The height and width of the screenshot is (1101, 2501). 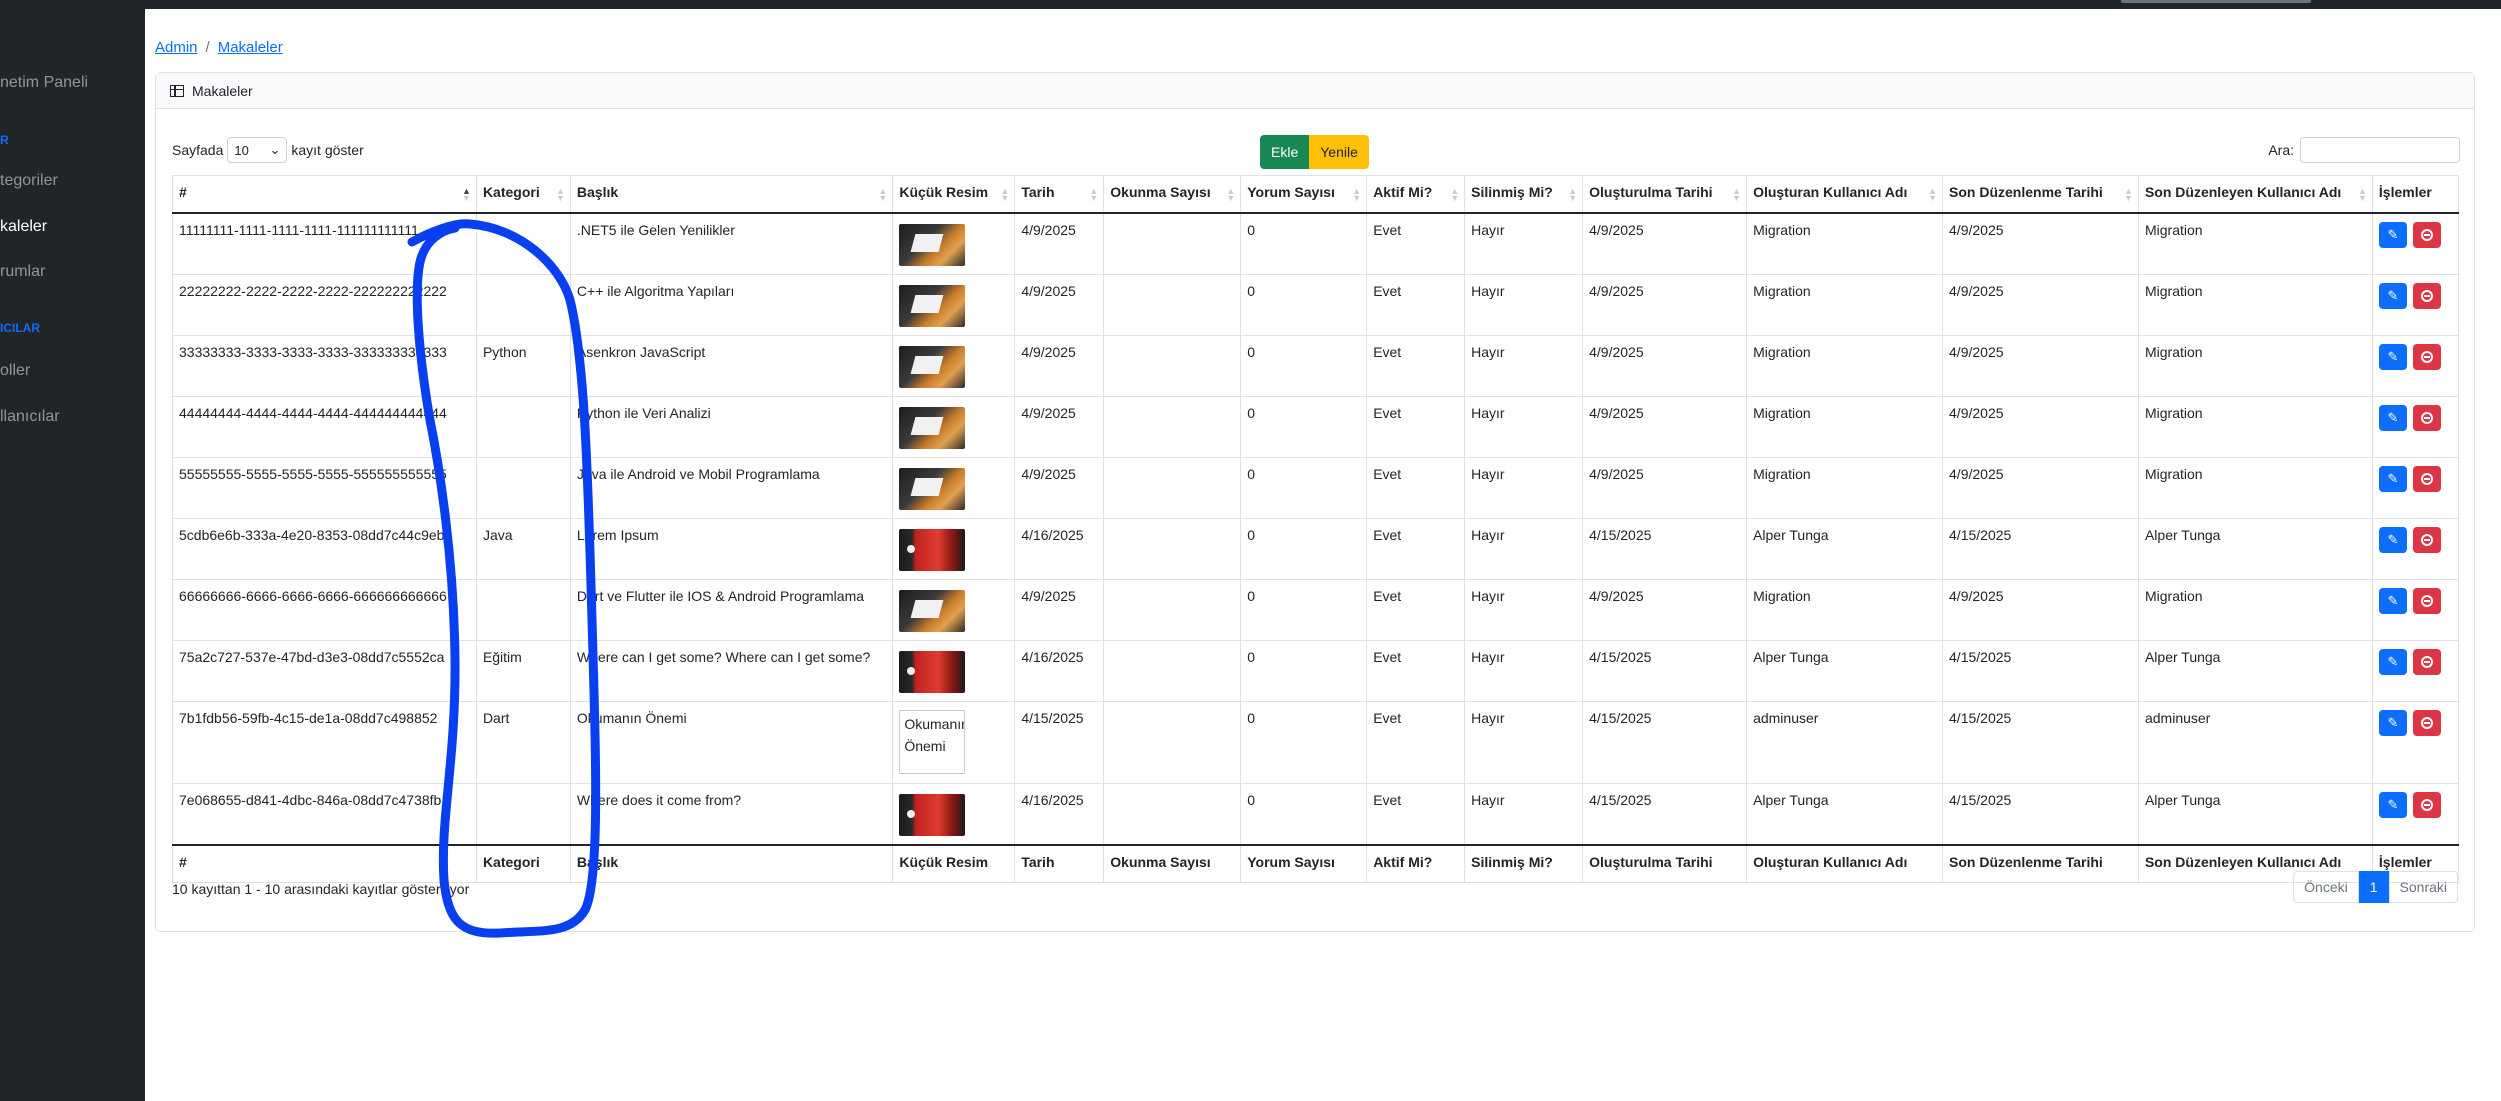 What do you see at coordinates (523, 194) in the screenshot?
I see `column-header-category: Kategori ▲ ▼` at bounding box center [523, 194].